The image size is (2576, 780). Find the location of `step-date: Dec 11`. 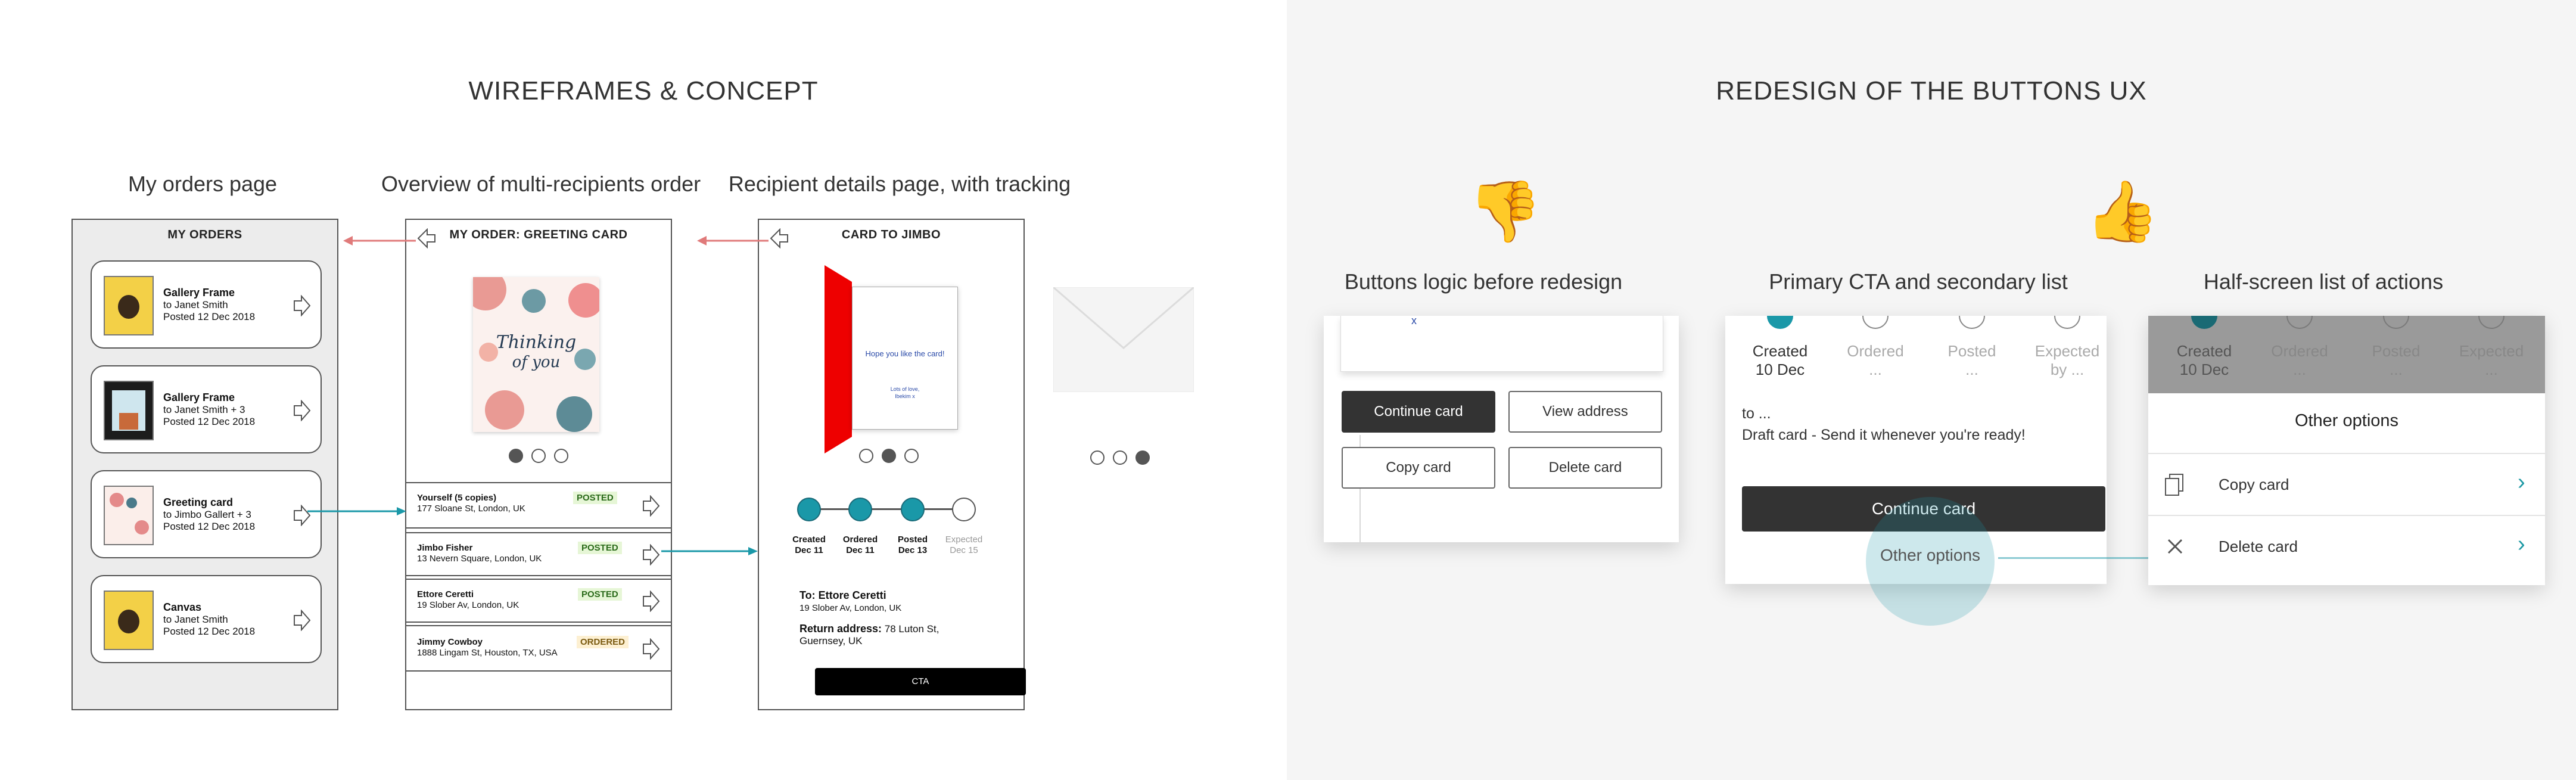

step-date: Dec 11 is located at coordinates (860, 550).